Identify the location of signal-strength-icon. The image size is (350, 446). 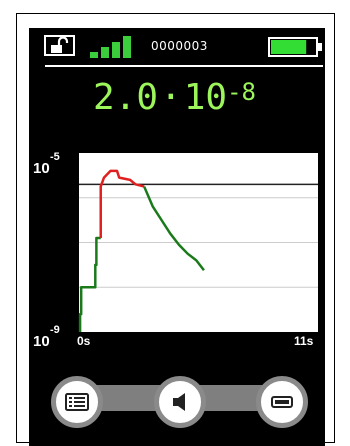
(110, 47).